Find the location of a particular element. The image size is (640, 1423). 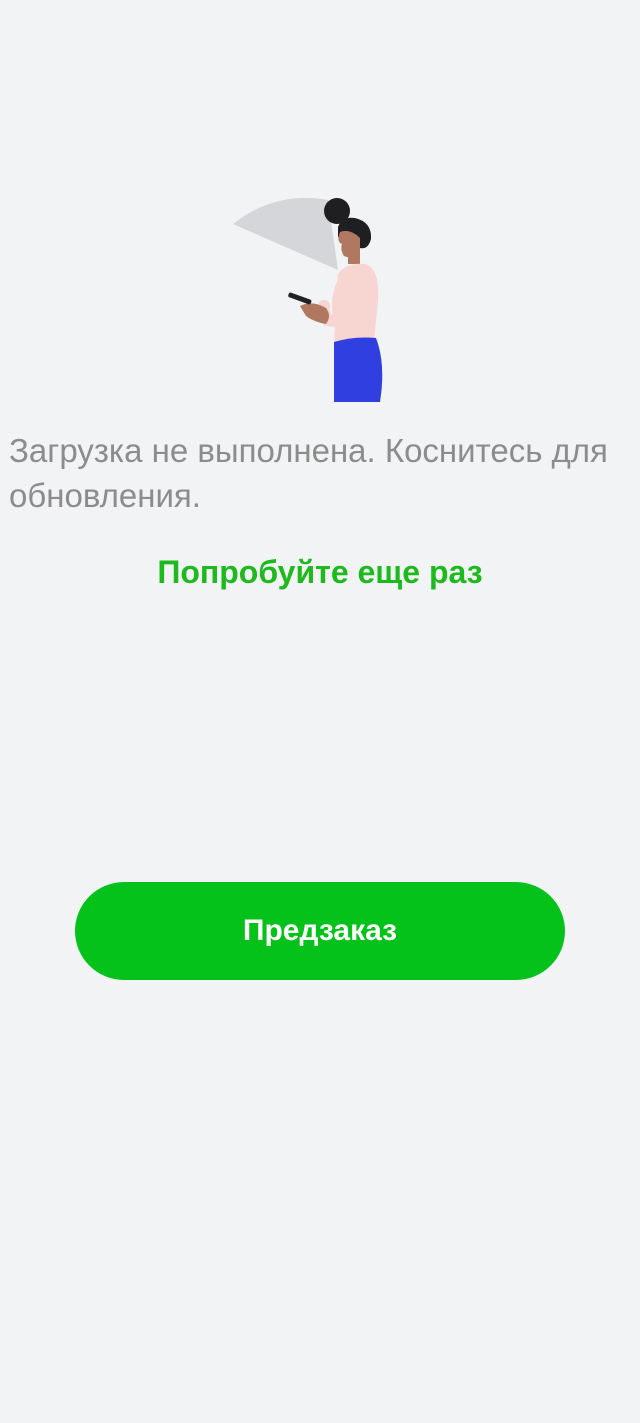

retry-link: Попробуйте еще раз is located at coordinates (320, 572).